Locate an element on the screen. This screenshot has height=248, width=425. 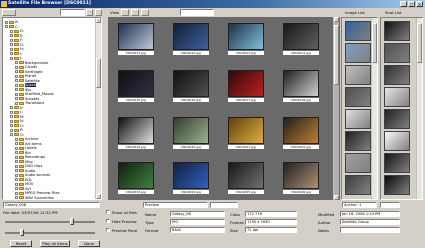
shot-list-panel is located at coordinates (401, 108).